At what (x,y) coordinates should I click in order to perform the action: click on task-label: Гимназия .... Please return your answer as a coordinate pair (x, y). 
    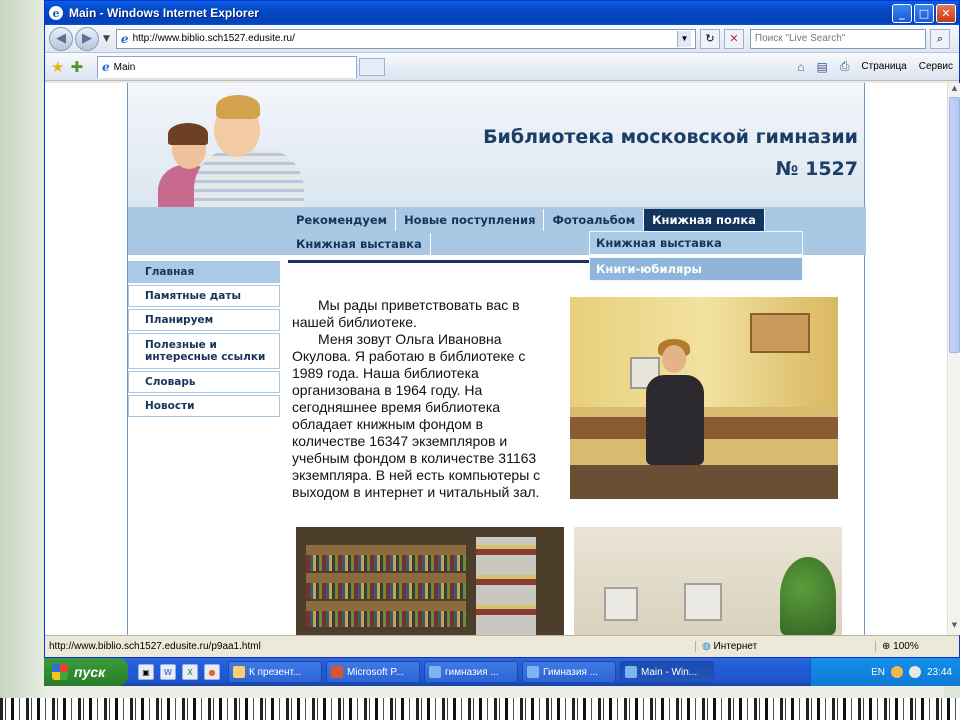
    Looking at the image, I should click on (570, 672).